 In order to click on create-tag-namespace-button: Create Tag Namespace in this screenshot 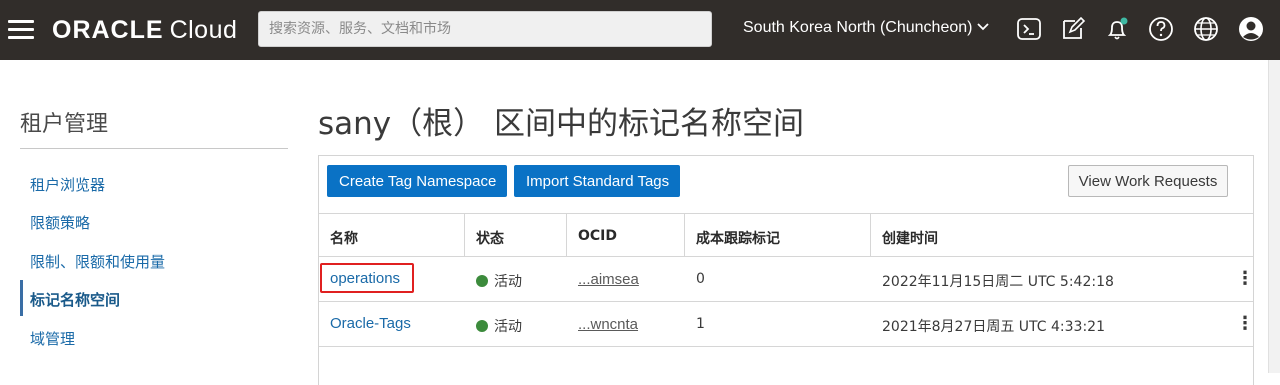, I will do `click(417, 181)`.